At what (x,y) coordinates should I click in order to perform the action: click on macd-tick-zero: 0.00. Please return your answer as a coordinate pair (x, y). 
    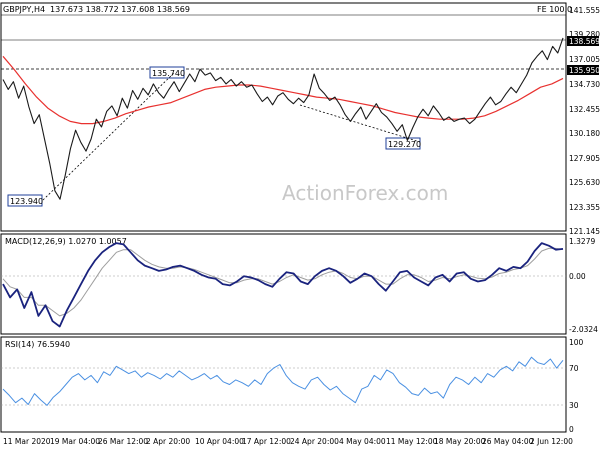
    Looking at the image, I should click on (577, 276).